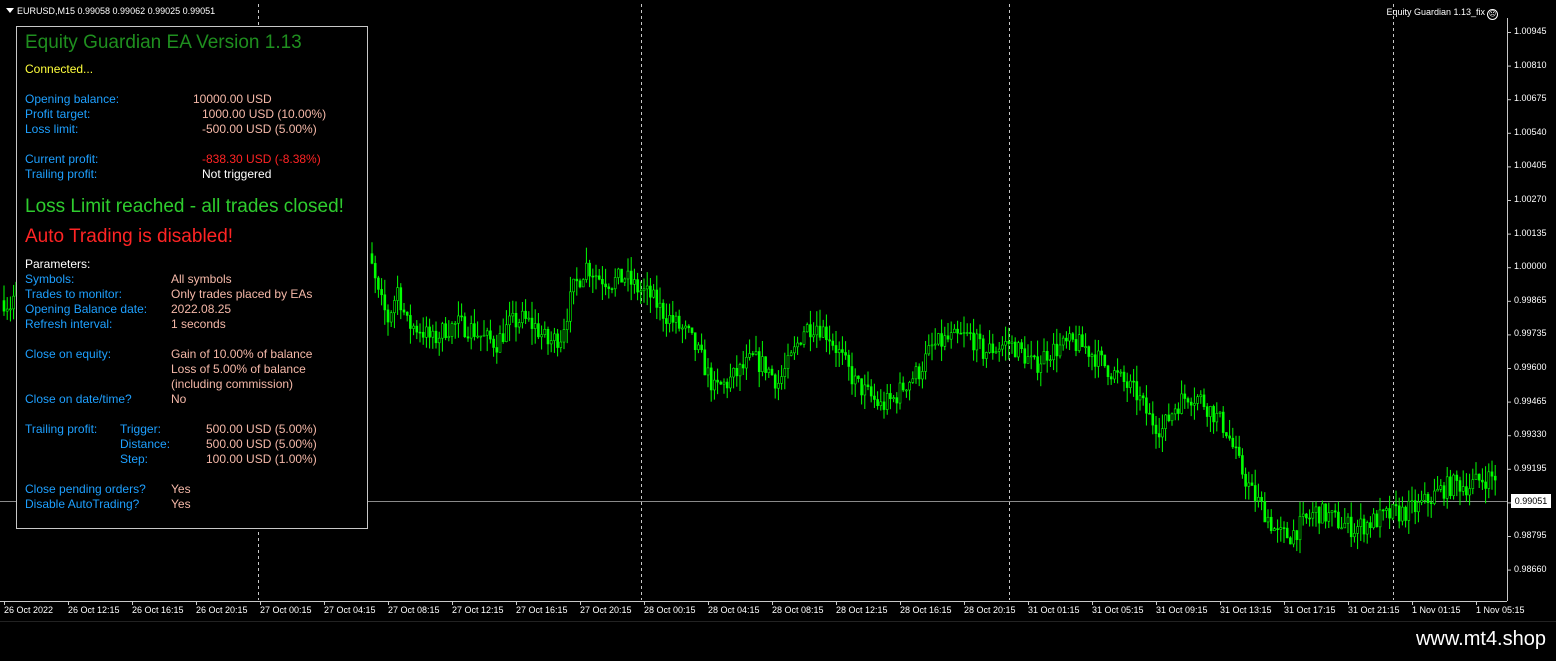 This screenshot has width=1556, height=661. I want to click on time-tick-label: 31 Oct 01:15, so click(1054, 610).